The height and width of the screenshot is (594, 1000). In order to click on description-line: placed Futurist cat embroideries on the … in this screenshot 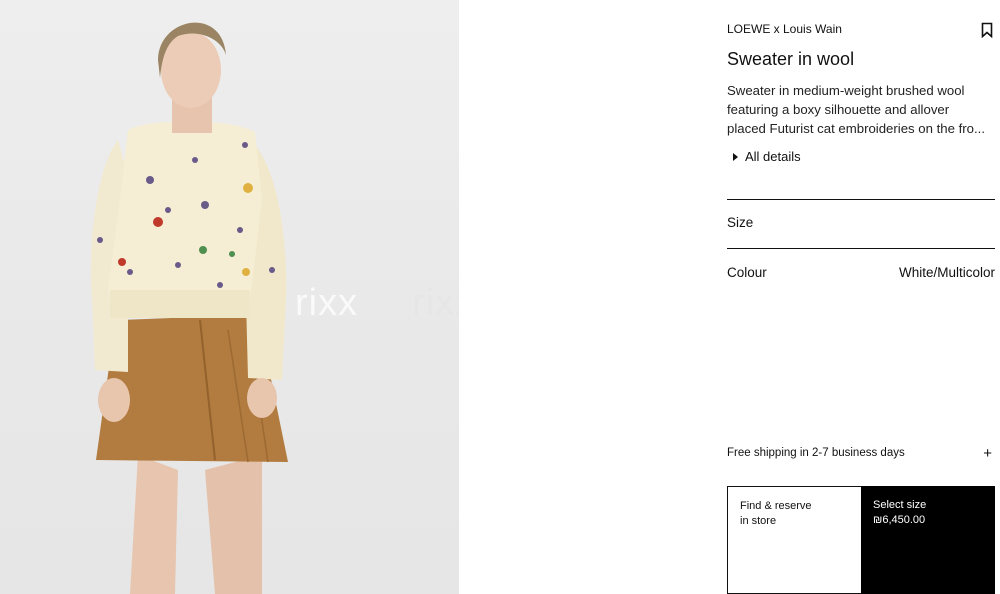, I will do `click(856, 128)`.